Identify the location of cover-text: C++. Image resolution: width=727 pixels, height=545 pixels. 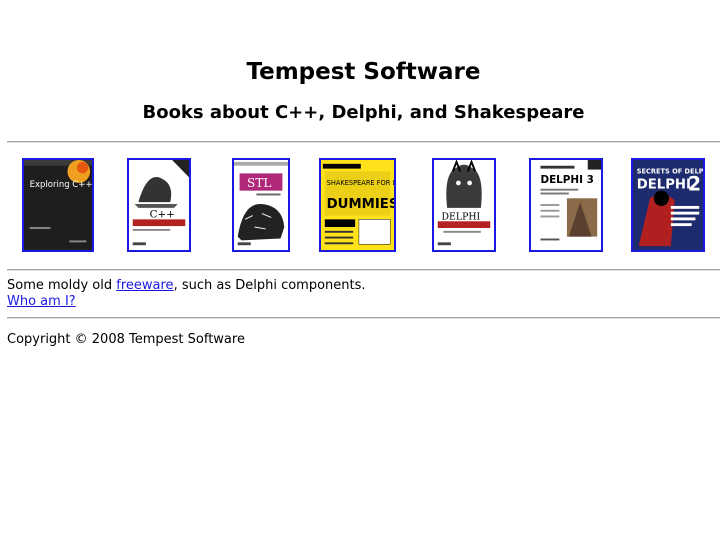
(162, 214).